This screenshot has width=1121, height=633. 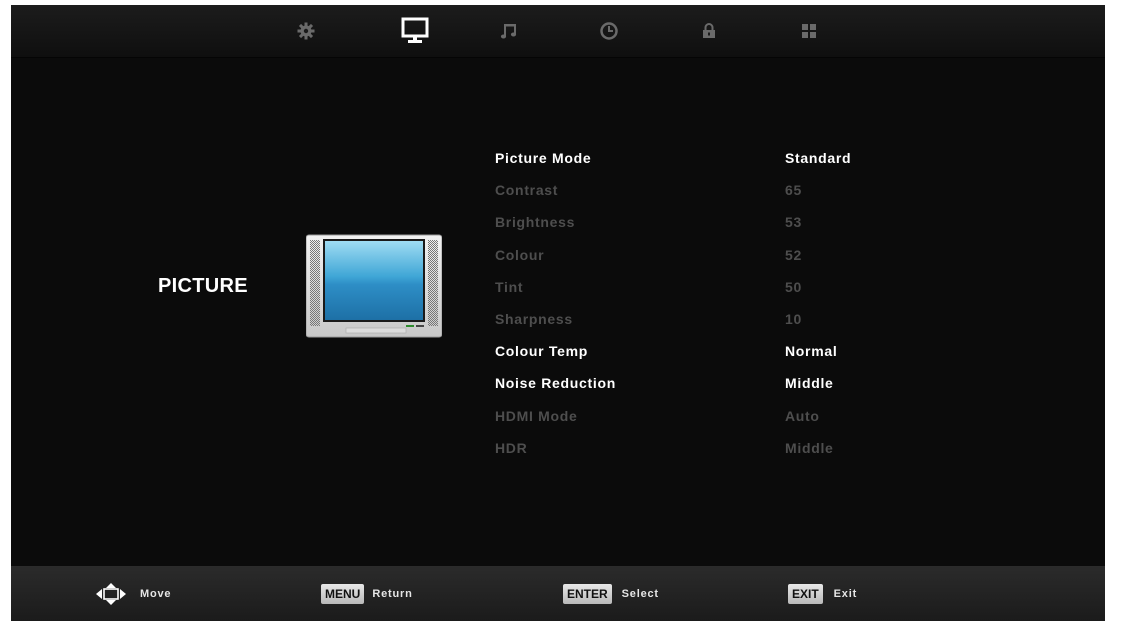 I want to click on tab-picture, so click(x=415, y=31).